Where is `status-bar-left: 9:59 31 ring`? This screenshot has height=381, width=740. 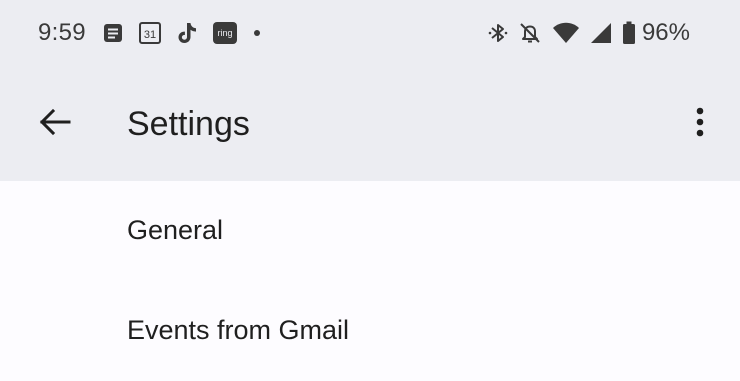
status-bar-left: 9:59 31 ring is located at coordinates (157, 33).